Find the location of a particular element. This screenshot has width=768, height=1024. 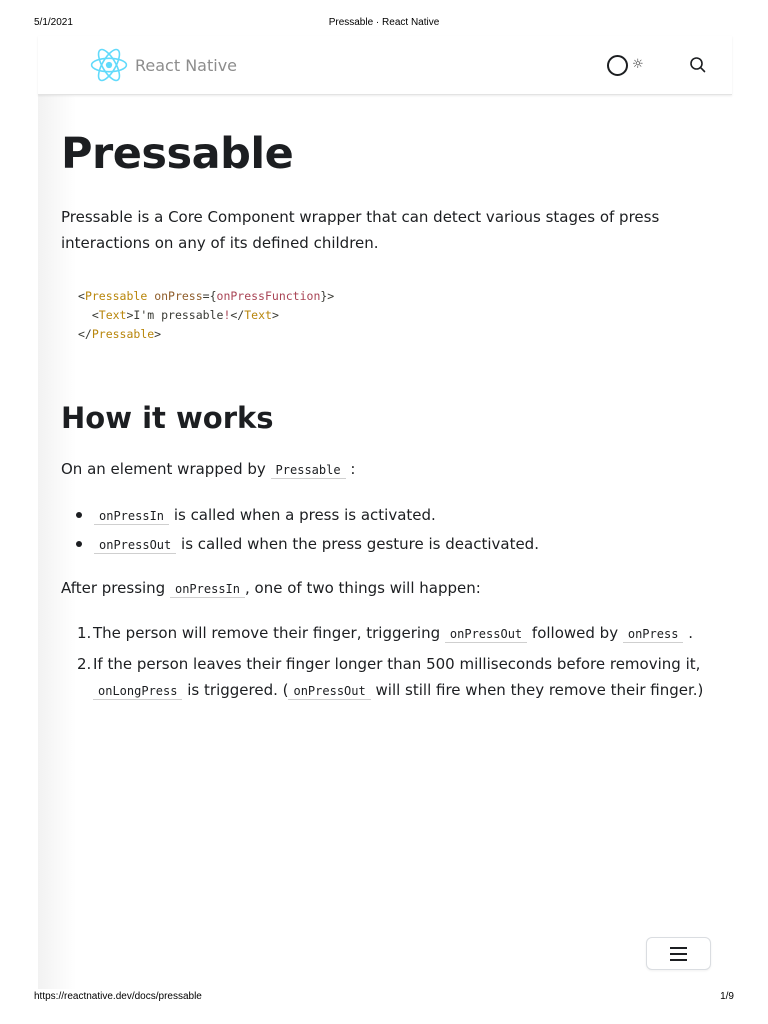

navbar: React Native ☼ is located at coordinates (385, 65).